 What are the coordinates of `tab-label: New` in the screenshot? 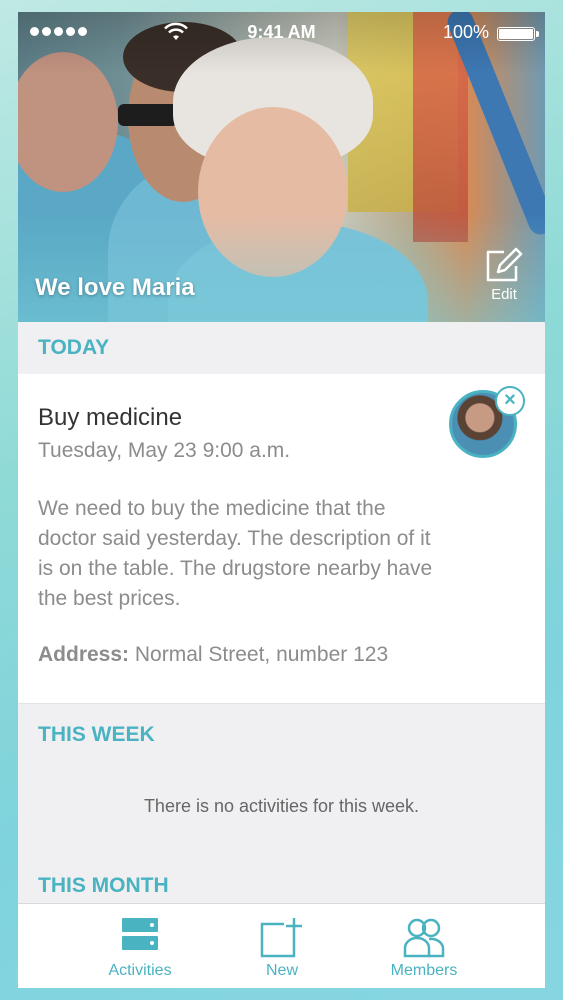 It's located at (281, 970).